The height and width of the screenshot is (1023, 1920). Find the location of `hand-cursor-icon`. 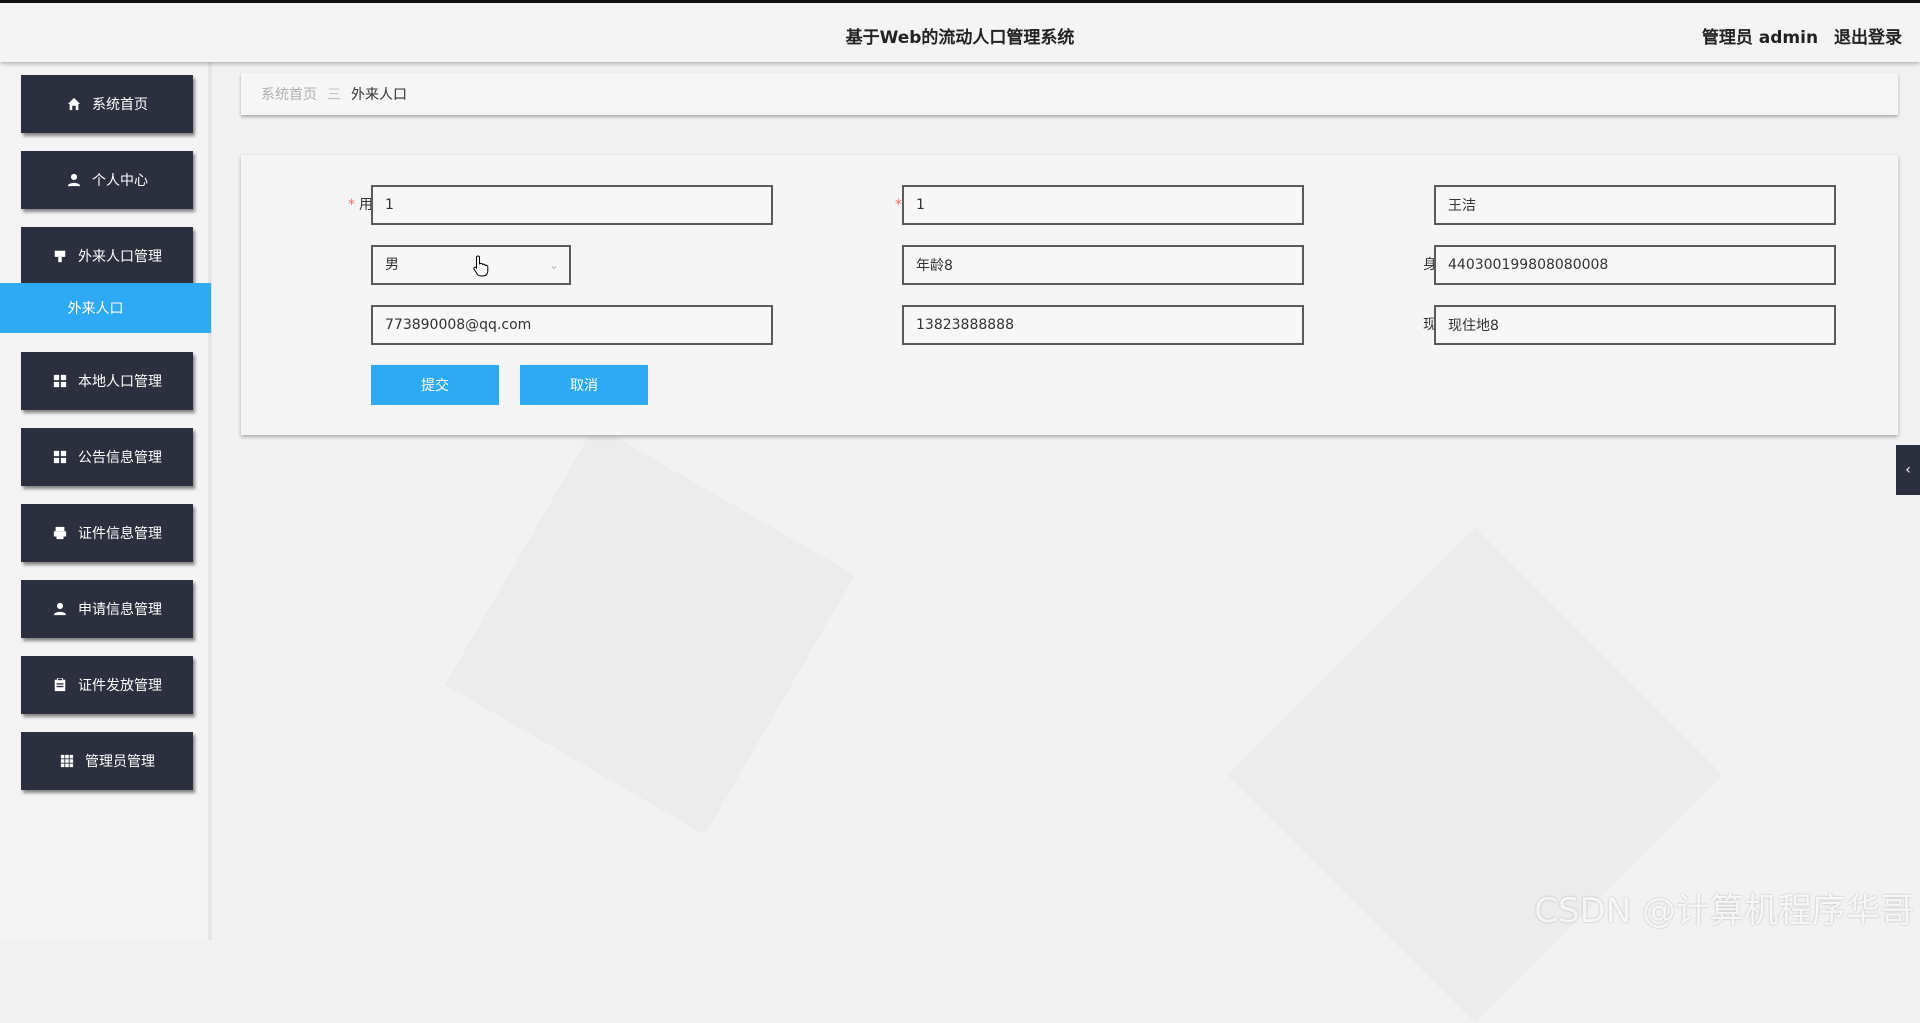

hand-cursor-icon is located at coordinates (481, 273).